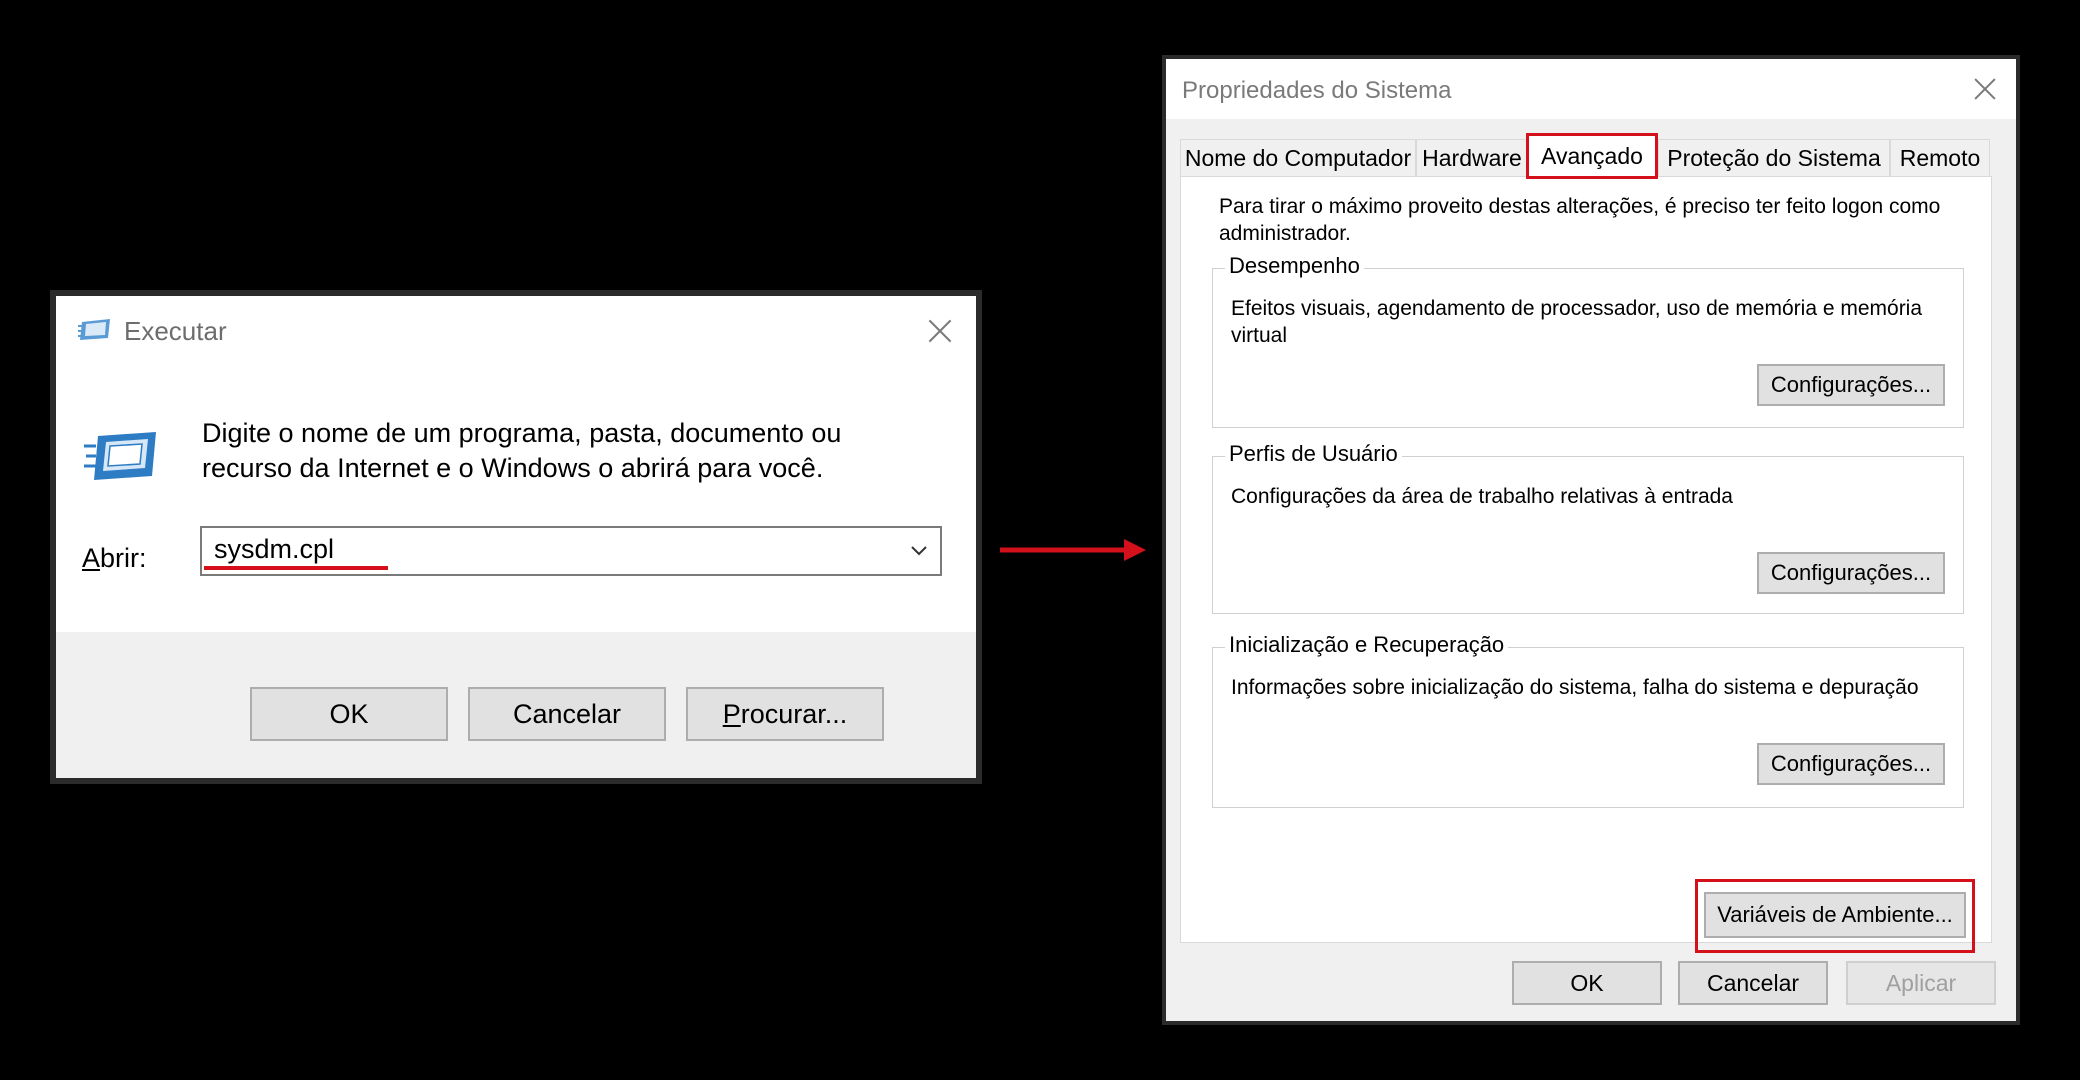  What do you see at coordinates (1774, 158) in the screenshot?
I see `tab-system-protection: Proteção do Sistema` at bounding box center [1774, 158].